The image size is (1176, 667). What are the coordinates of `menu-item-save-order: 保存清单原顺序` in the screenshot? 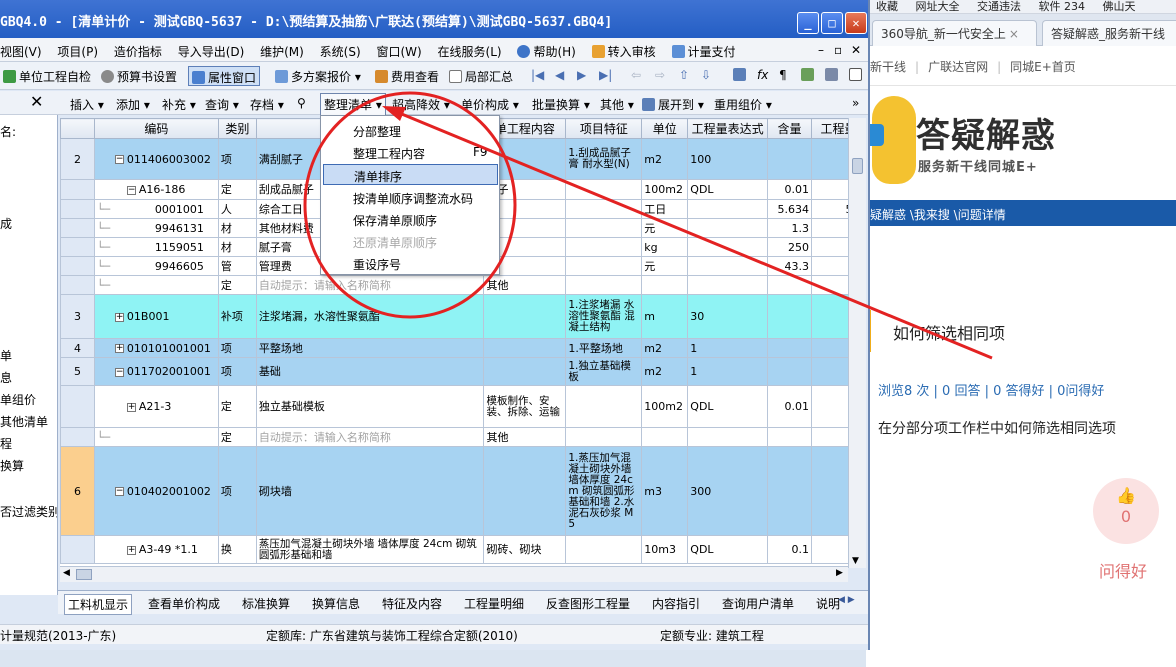 It's located at (410, 219).